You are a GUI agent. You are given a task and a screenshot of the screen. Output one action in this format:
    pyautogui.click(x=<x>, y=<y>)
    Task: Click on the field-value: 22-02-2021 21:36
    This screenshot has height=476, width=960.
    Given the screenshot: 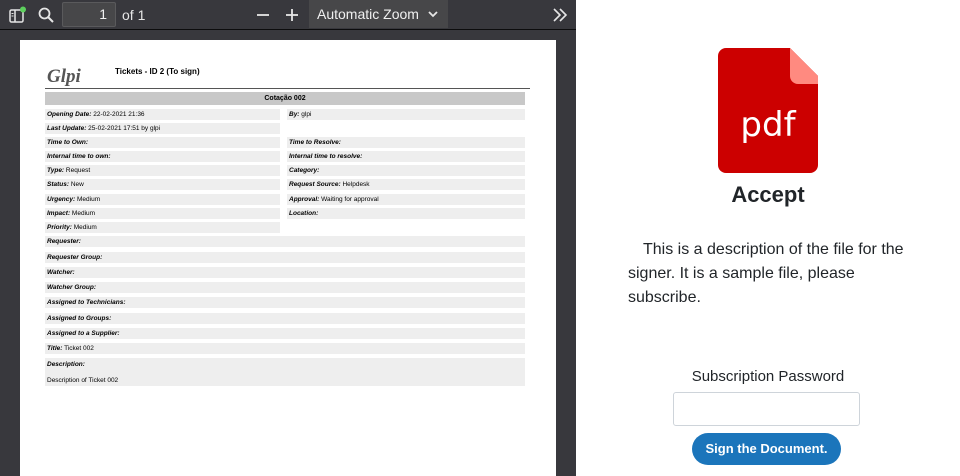 What is the action you would take?
    pyautogui.click(x=118, y=114)
    